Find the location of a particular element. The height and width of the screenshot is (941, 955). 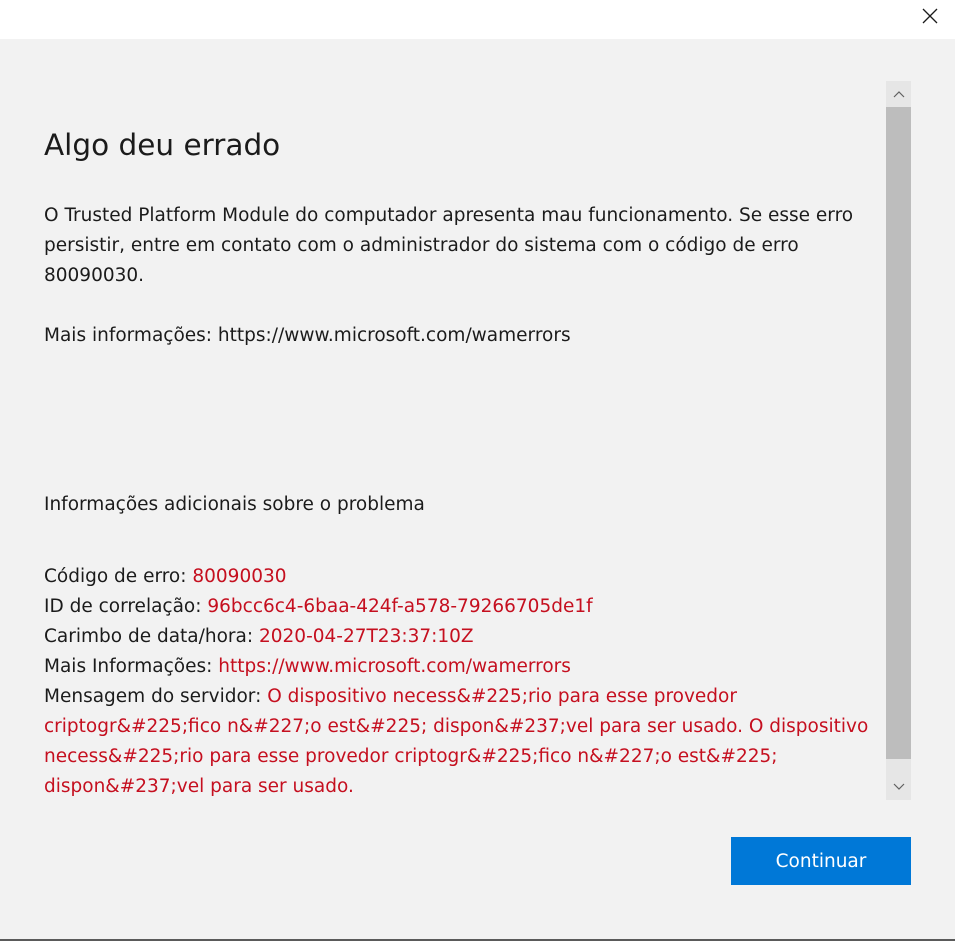

correlation-id-value: 96bcc6c4-6baa-424f-a578-79266705de1f is located at coordinates (400, 606).